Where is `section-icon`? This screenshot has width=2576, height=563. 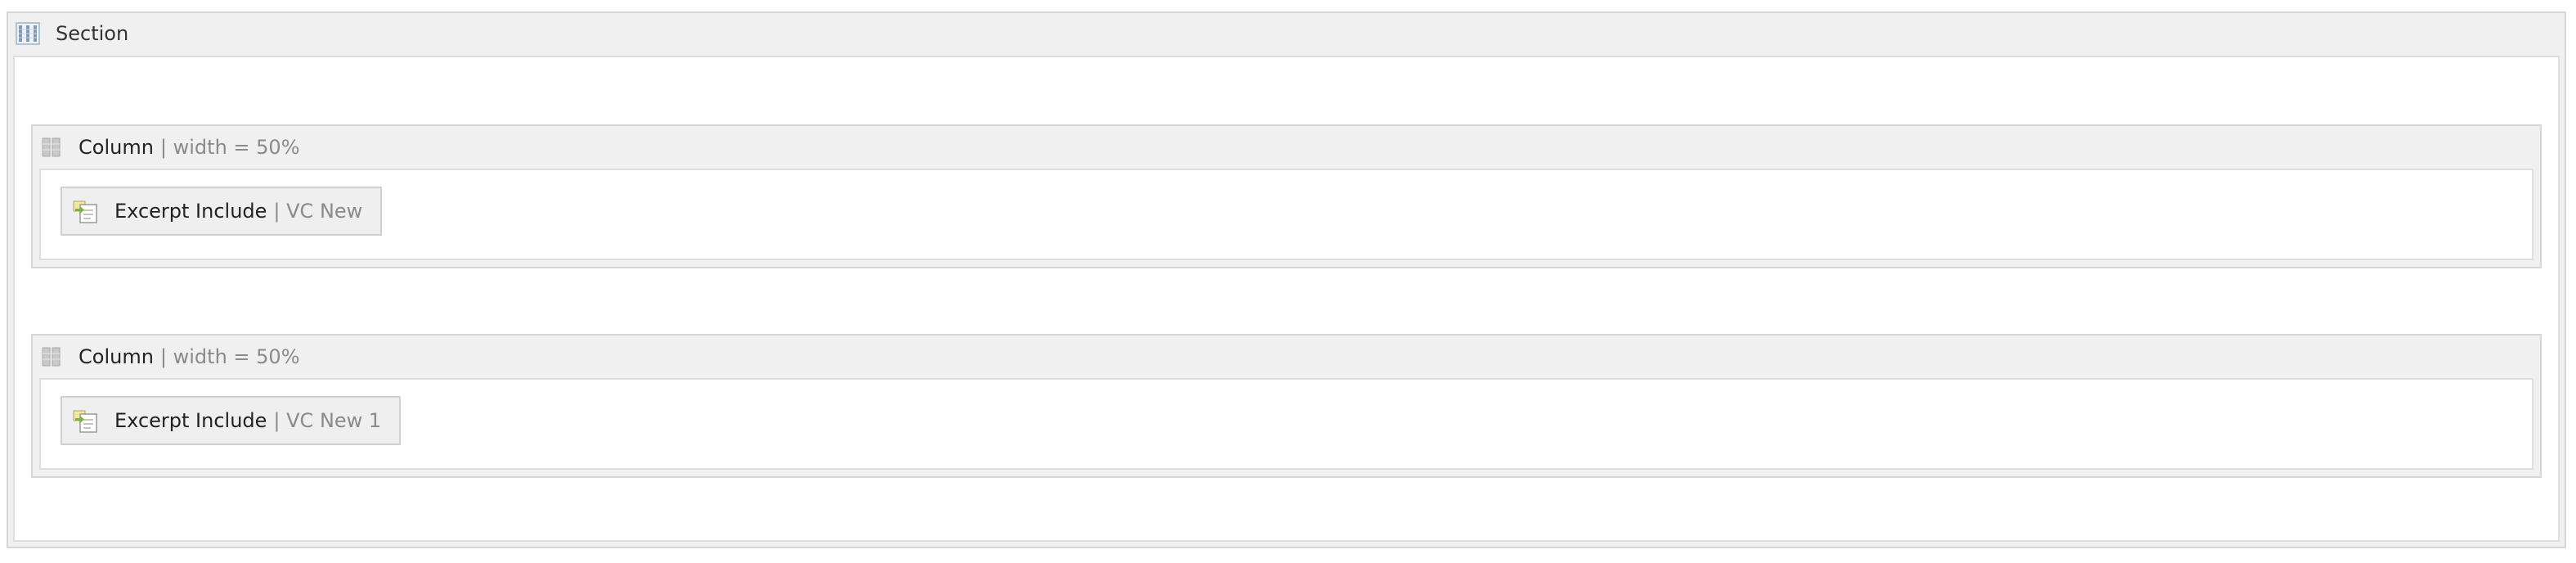
section-icon is located at coordinates (28, 33).